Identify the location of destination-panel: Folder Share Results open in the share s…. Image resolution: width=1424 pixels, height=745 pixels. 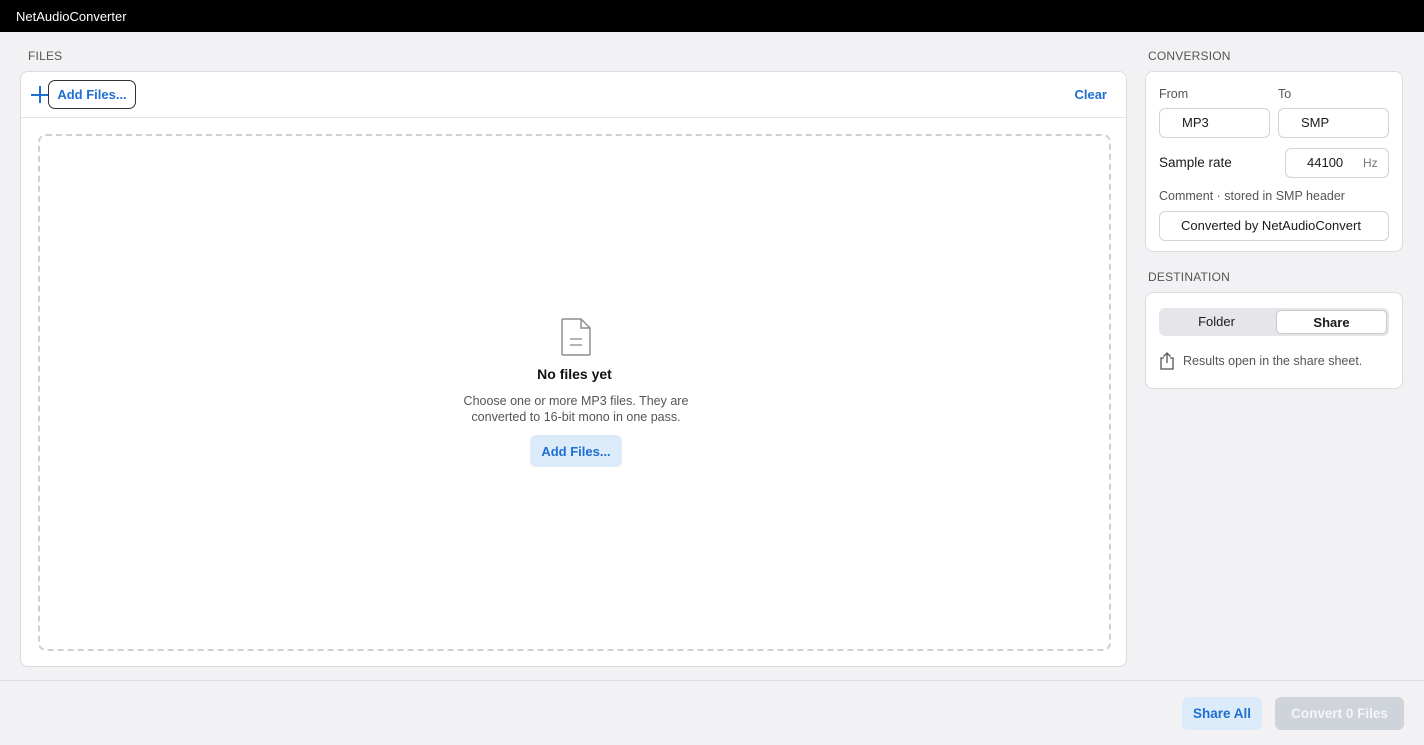
(1274, 340).